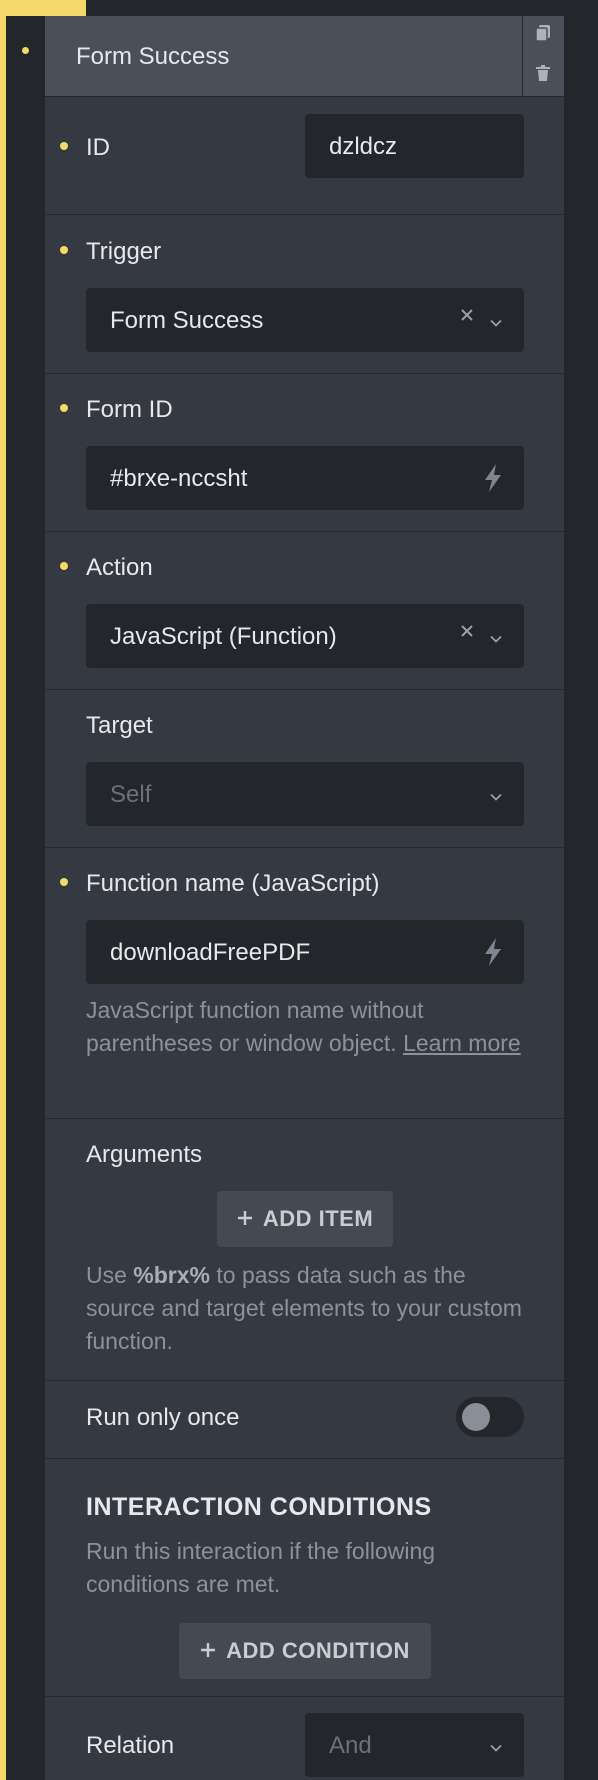  I want to click on arguments-help-code: %brx%, so click(171, 1275).